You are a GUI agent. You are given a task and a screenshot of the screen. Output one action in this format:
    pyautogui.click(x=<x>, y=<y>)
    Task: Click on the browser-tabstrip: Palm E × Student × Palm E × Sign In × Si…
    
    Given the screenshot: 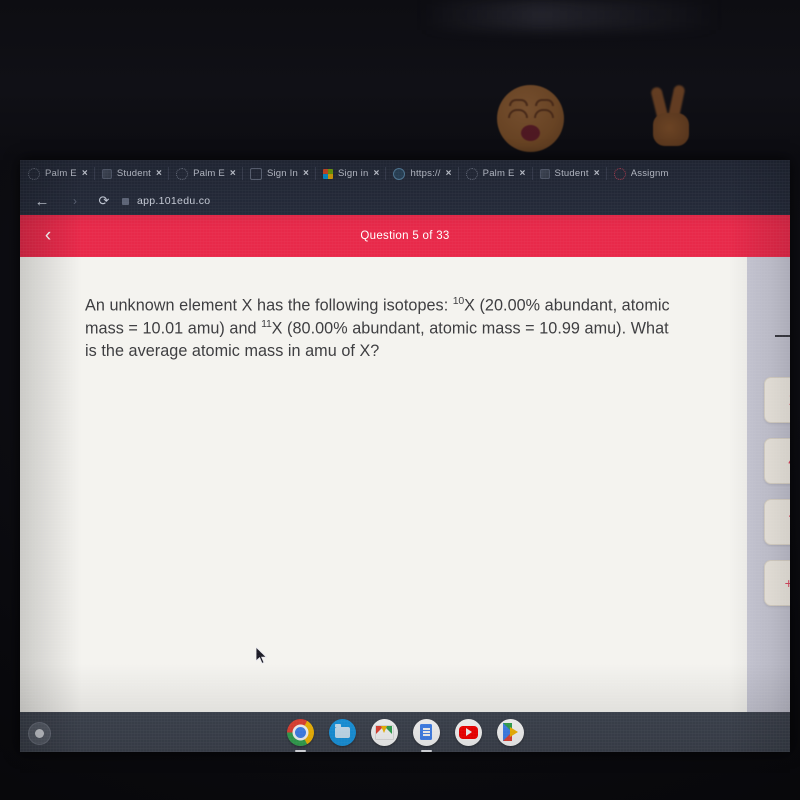 What is the action you would take?
    pyautogui.click(x=405, y=173)
    